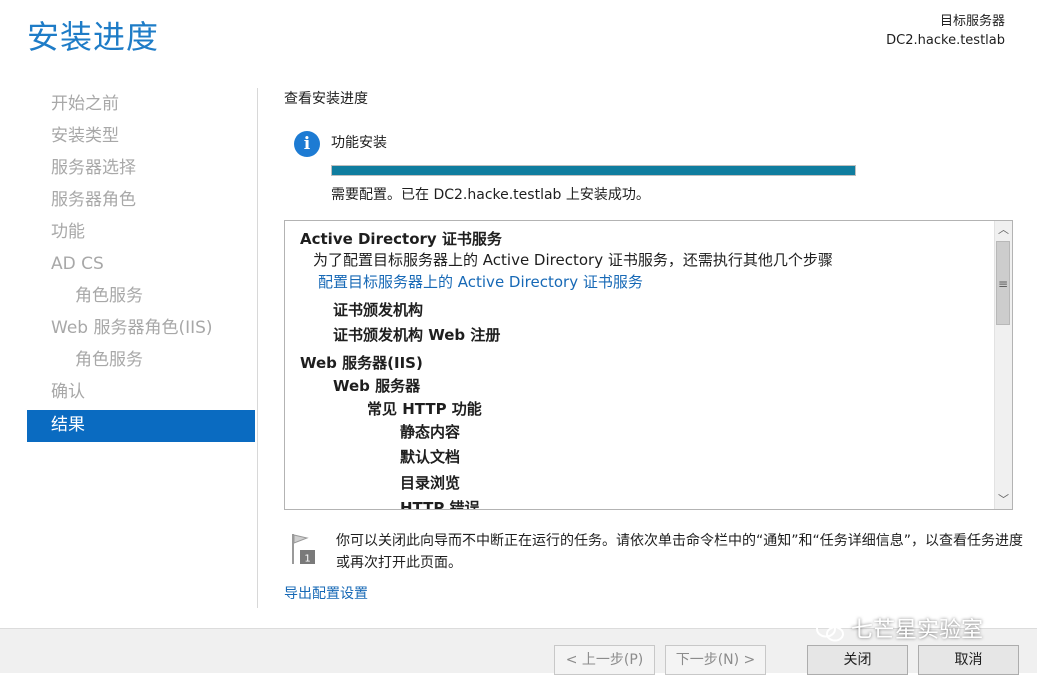  What do you see at coordinates (430, 457) in the screenshot?
I see `result-default-document: 默认文档` at bounding box center [430, 457].